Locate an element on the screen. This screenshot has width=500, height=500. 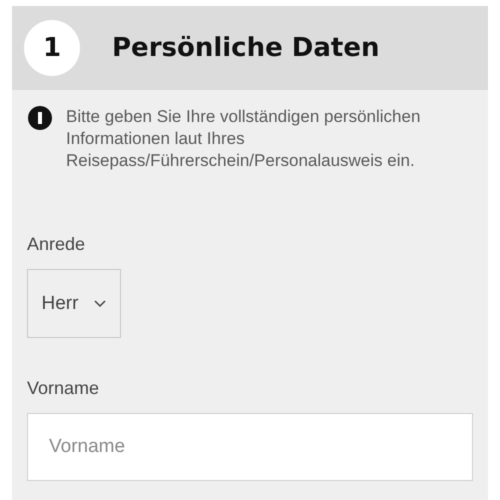
info-icon is located at coordinates (40, 118).